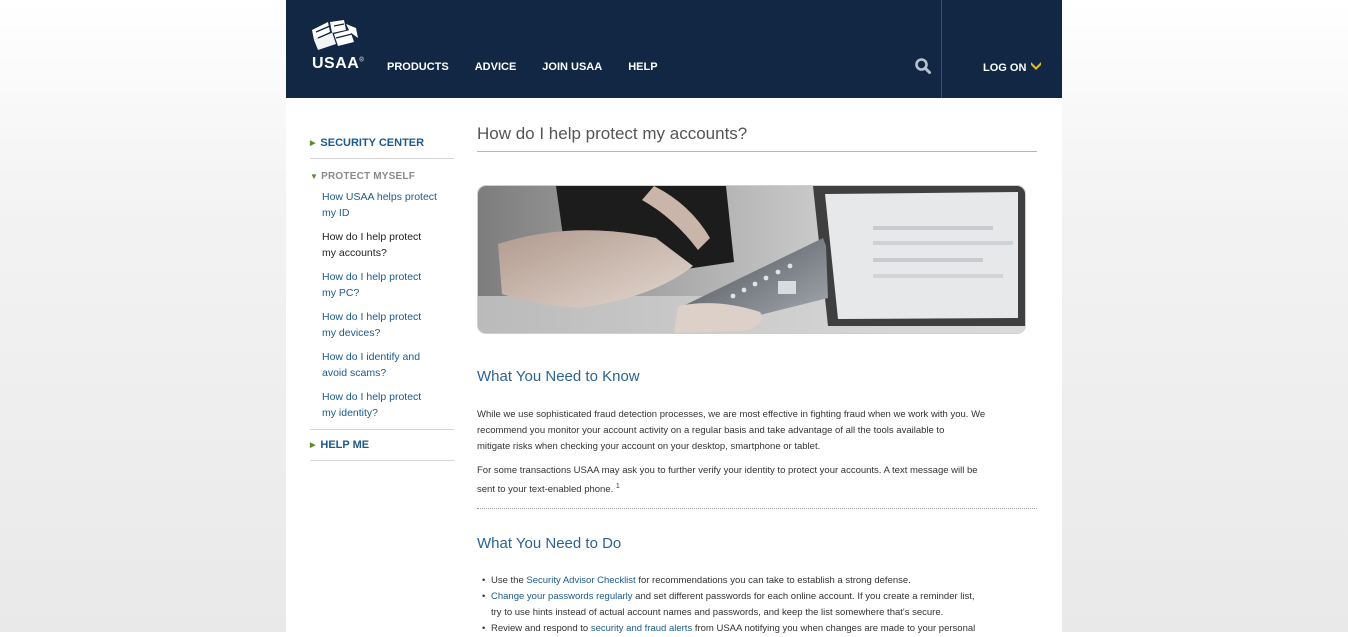  Describe the element at coordinates (314, 176) in the screenshot. I see `triangle-down-icon: ▼` at that location.